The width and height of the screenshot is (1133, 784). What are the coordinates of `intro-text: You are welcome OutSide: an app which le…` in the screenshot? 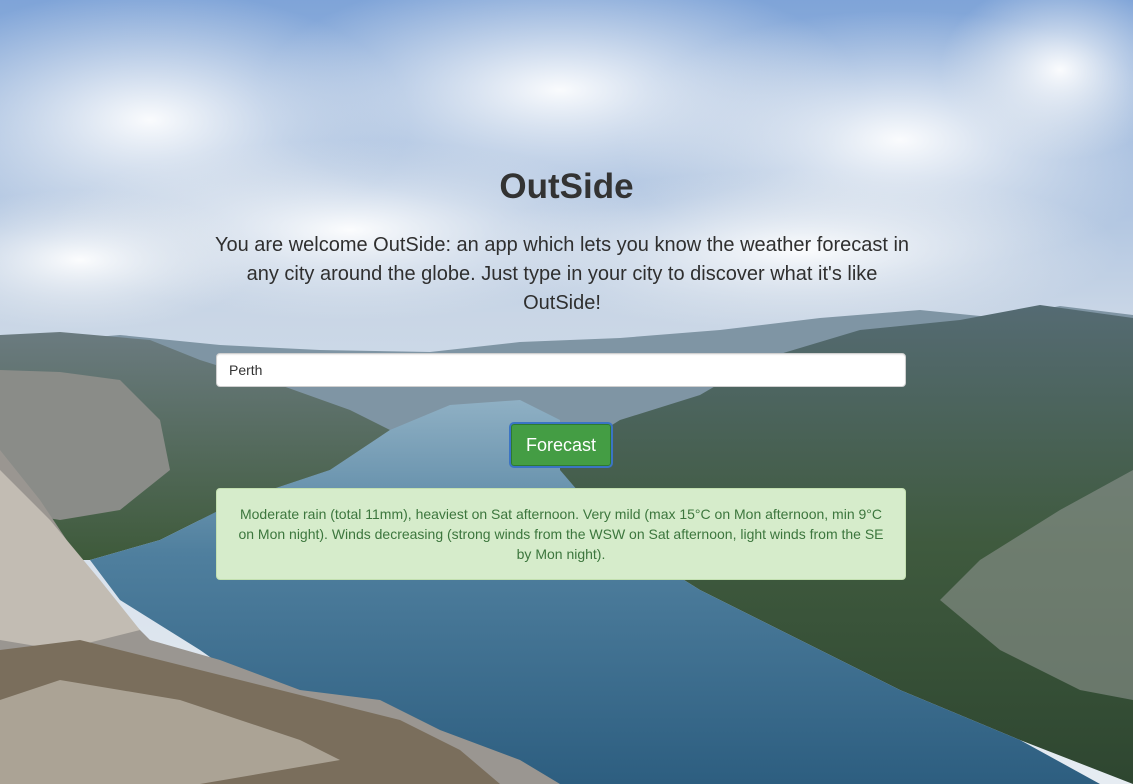 It's located at (562, 274).